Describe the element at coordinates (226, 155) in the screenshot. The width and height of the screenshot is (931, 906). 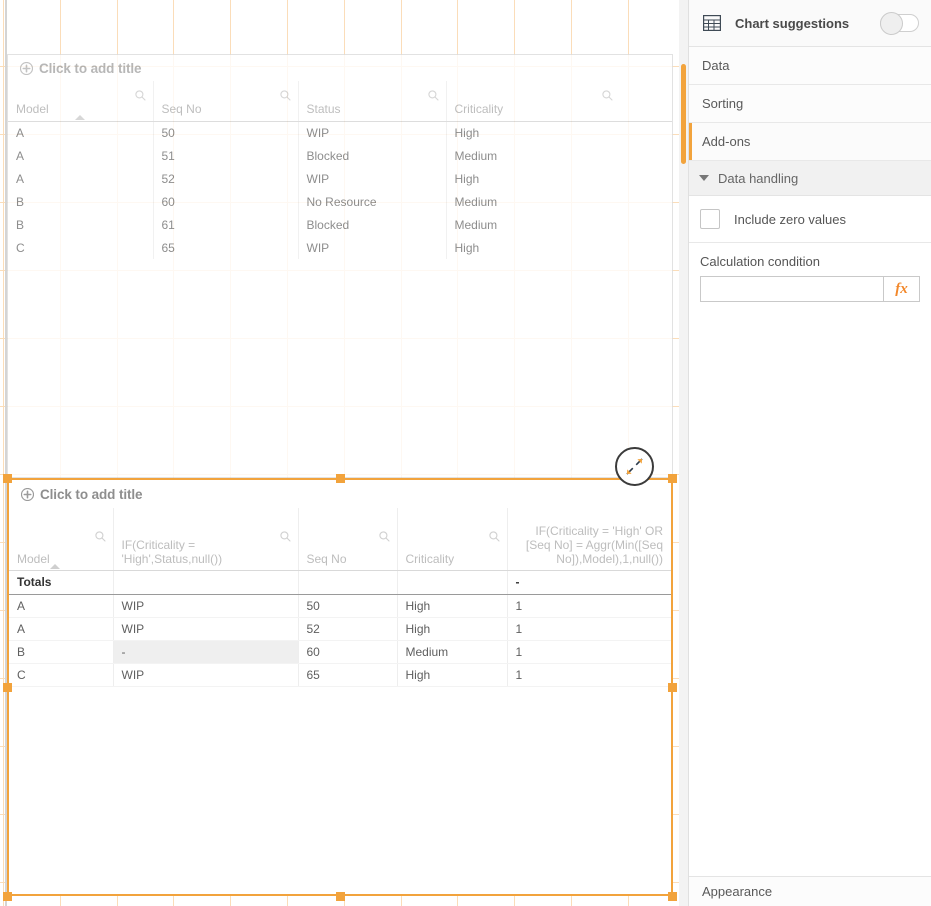
I see `table-cell: 51` at that location.